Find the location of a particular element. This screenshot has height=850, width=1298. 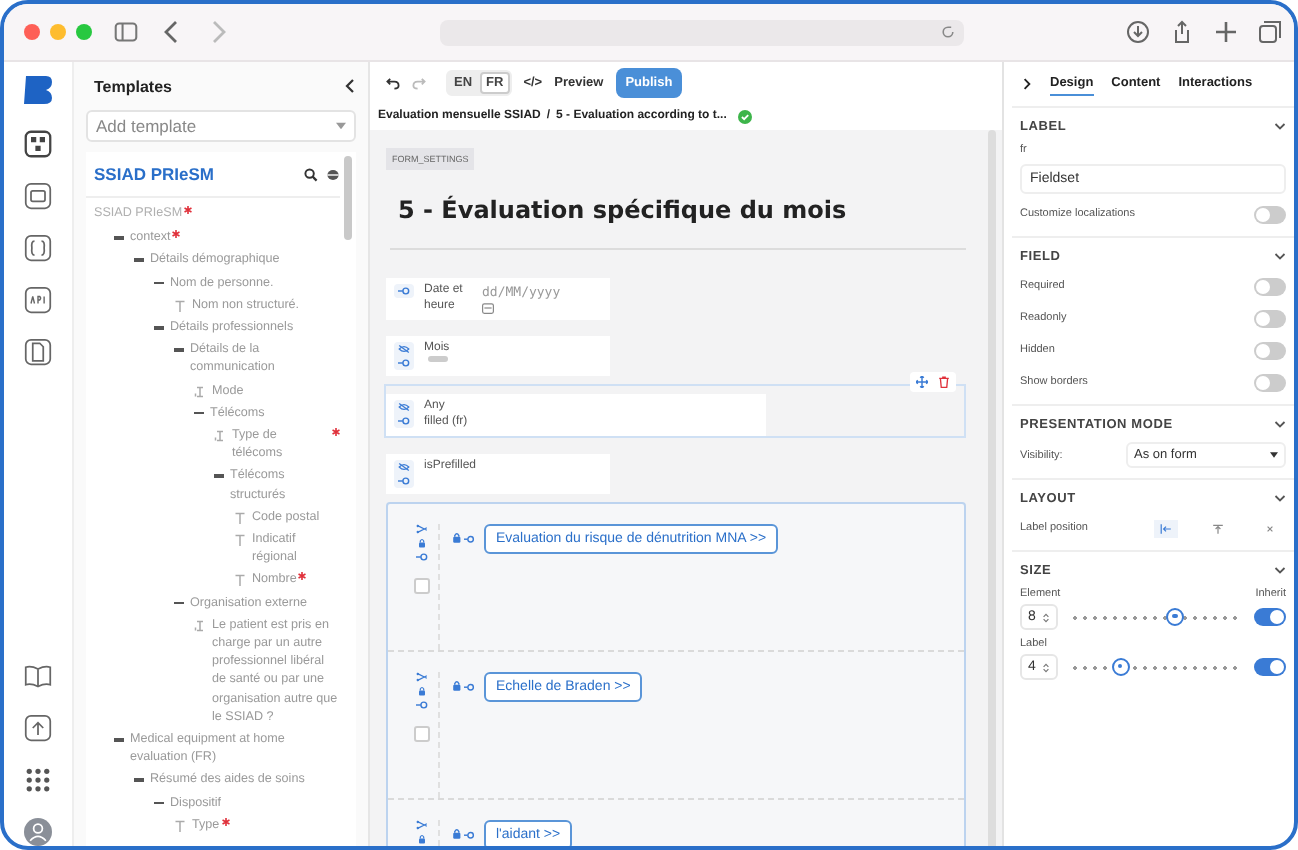

panel-title: Templates is located at coordinates (133, 86).